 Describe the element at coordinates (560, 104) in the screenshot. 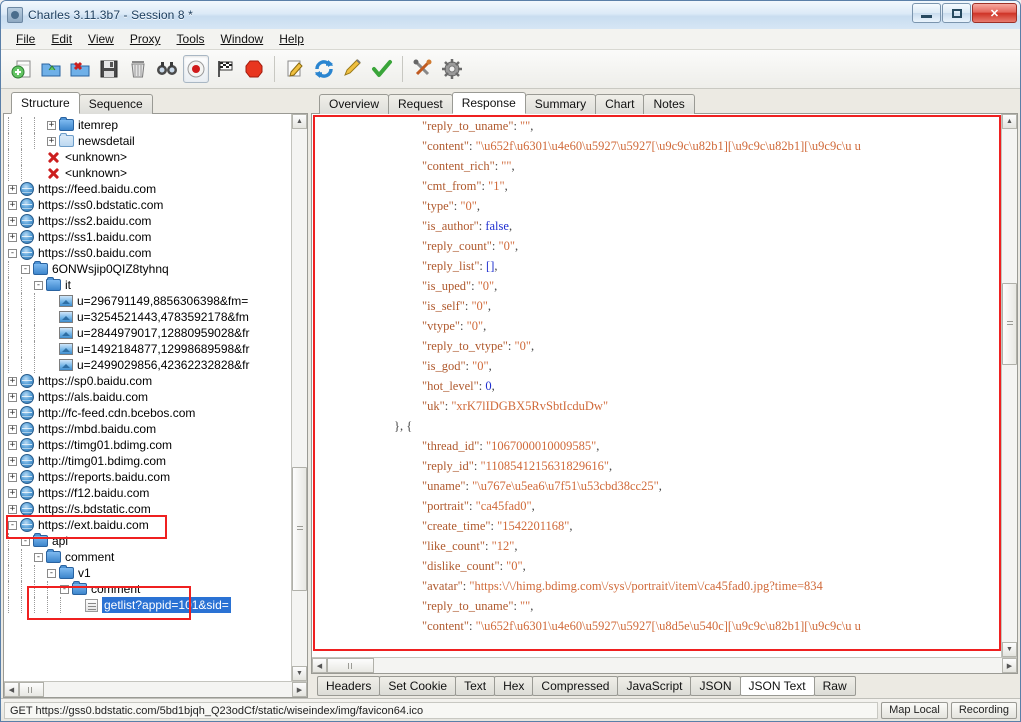

I see `tab-summary: Summary` at that location.